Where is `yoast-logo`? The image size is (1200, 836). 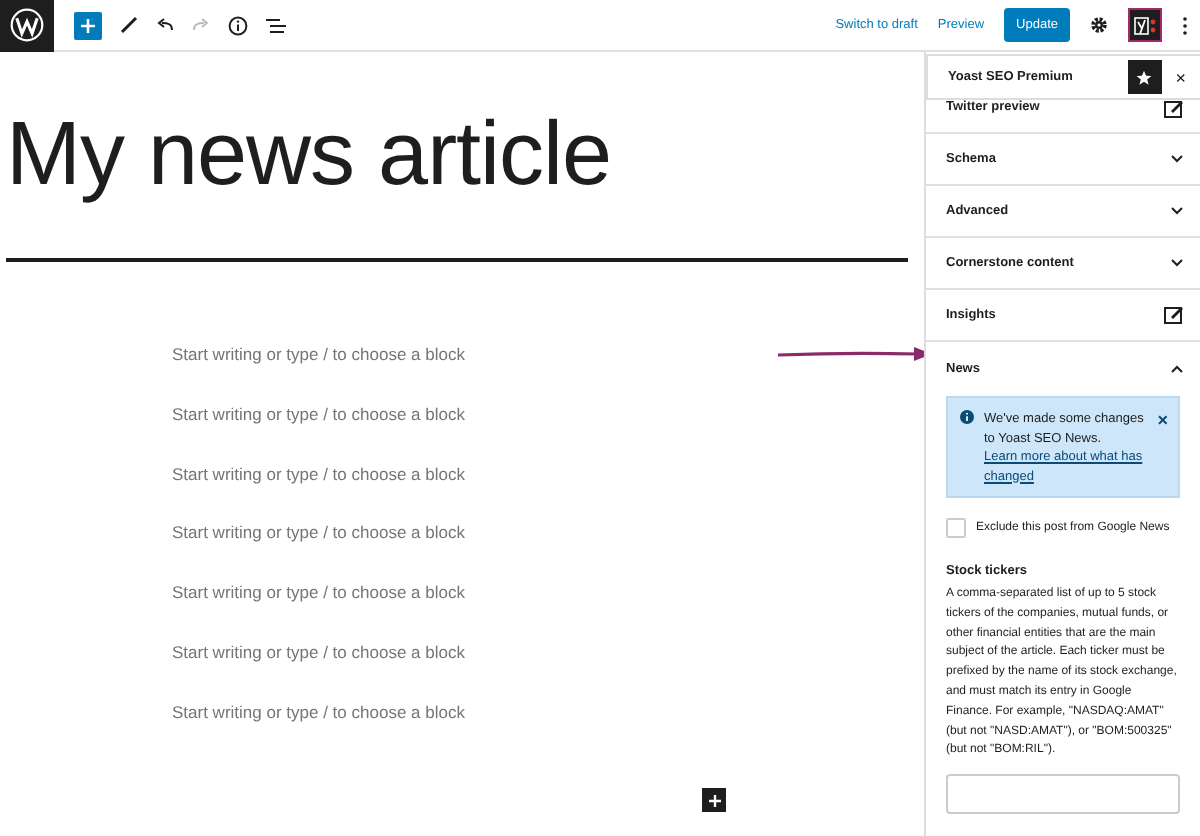
yoast-logo is located at coordinates (1145, 25).